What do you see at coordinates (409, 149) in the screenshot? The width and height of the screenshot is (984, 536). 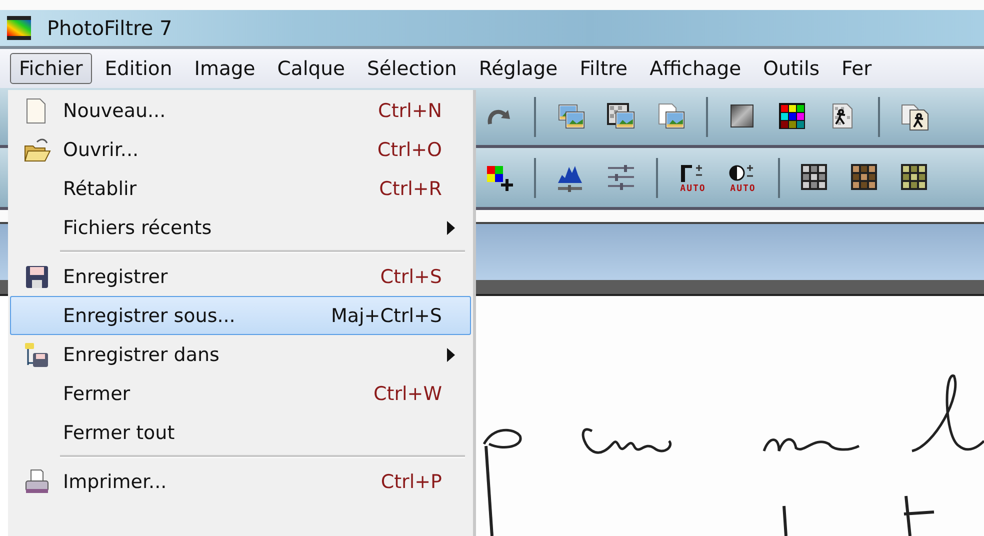 I see `shortcut-text: Ctrl+O` at bounding box center [409, 149].